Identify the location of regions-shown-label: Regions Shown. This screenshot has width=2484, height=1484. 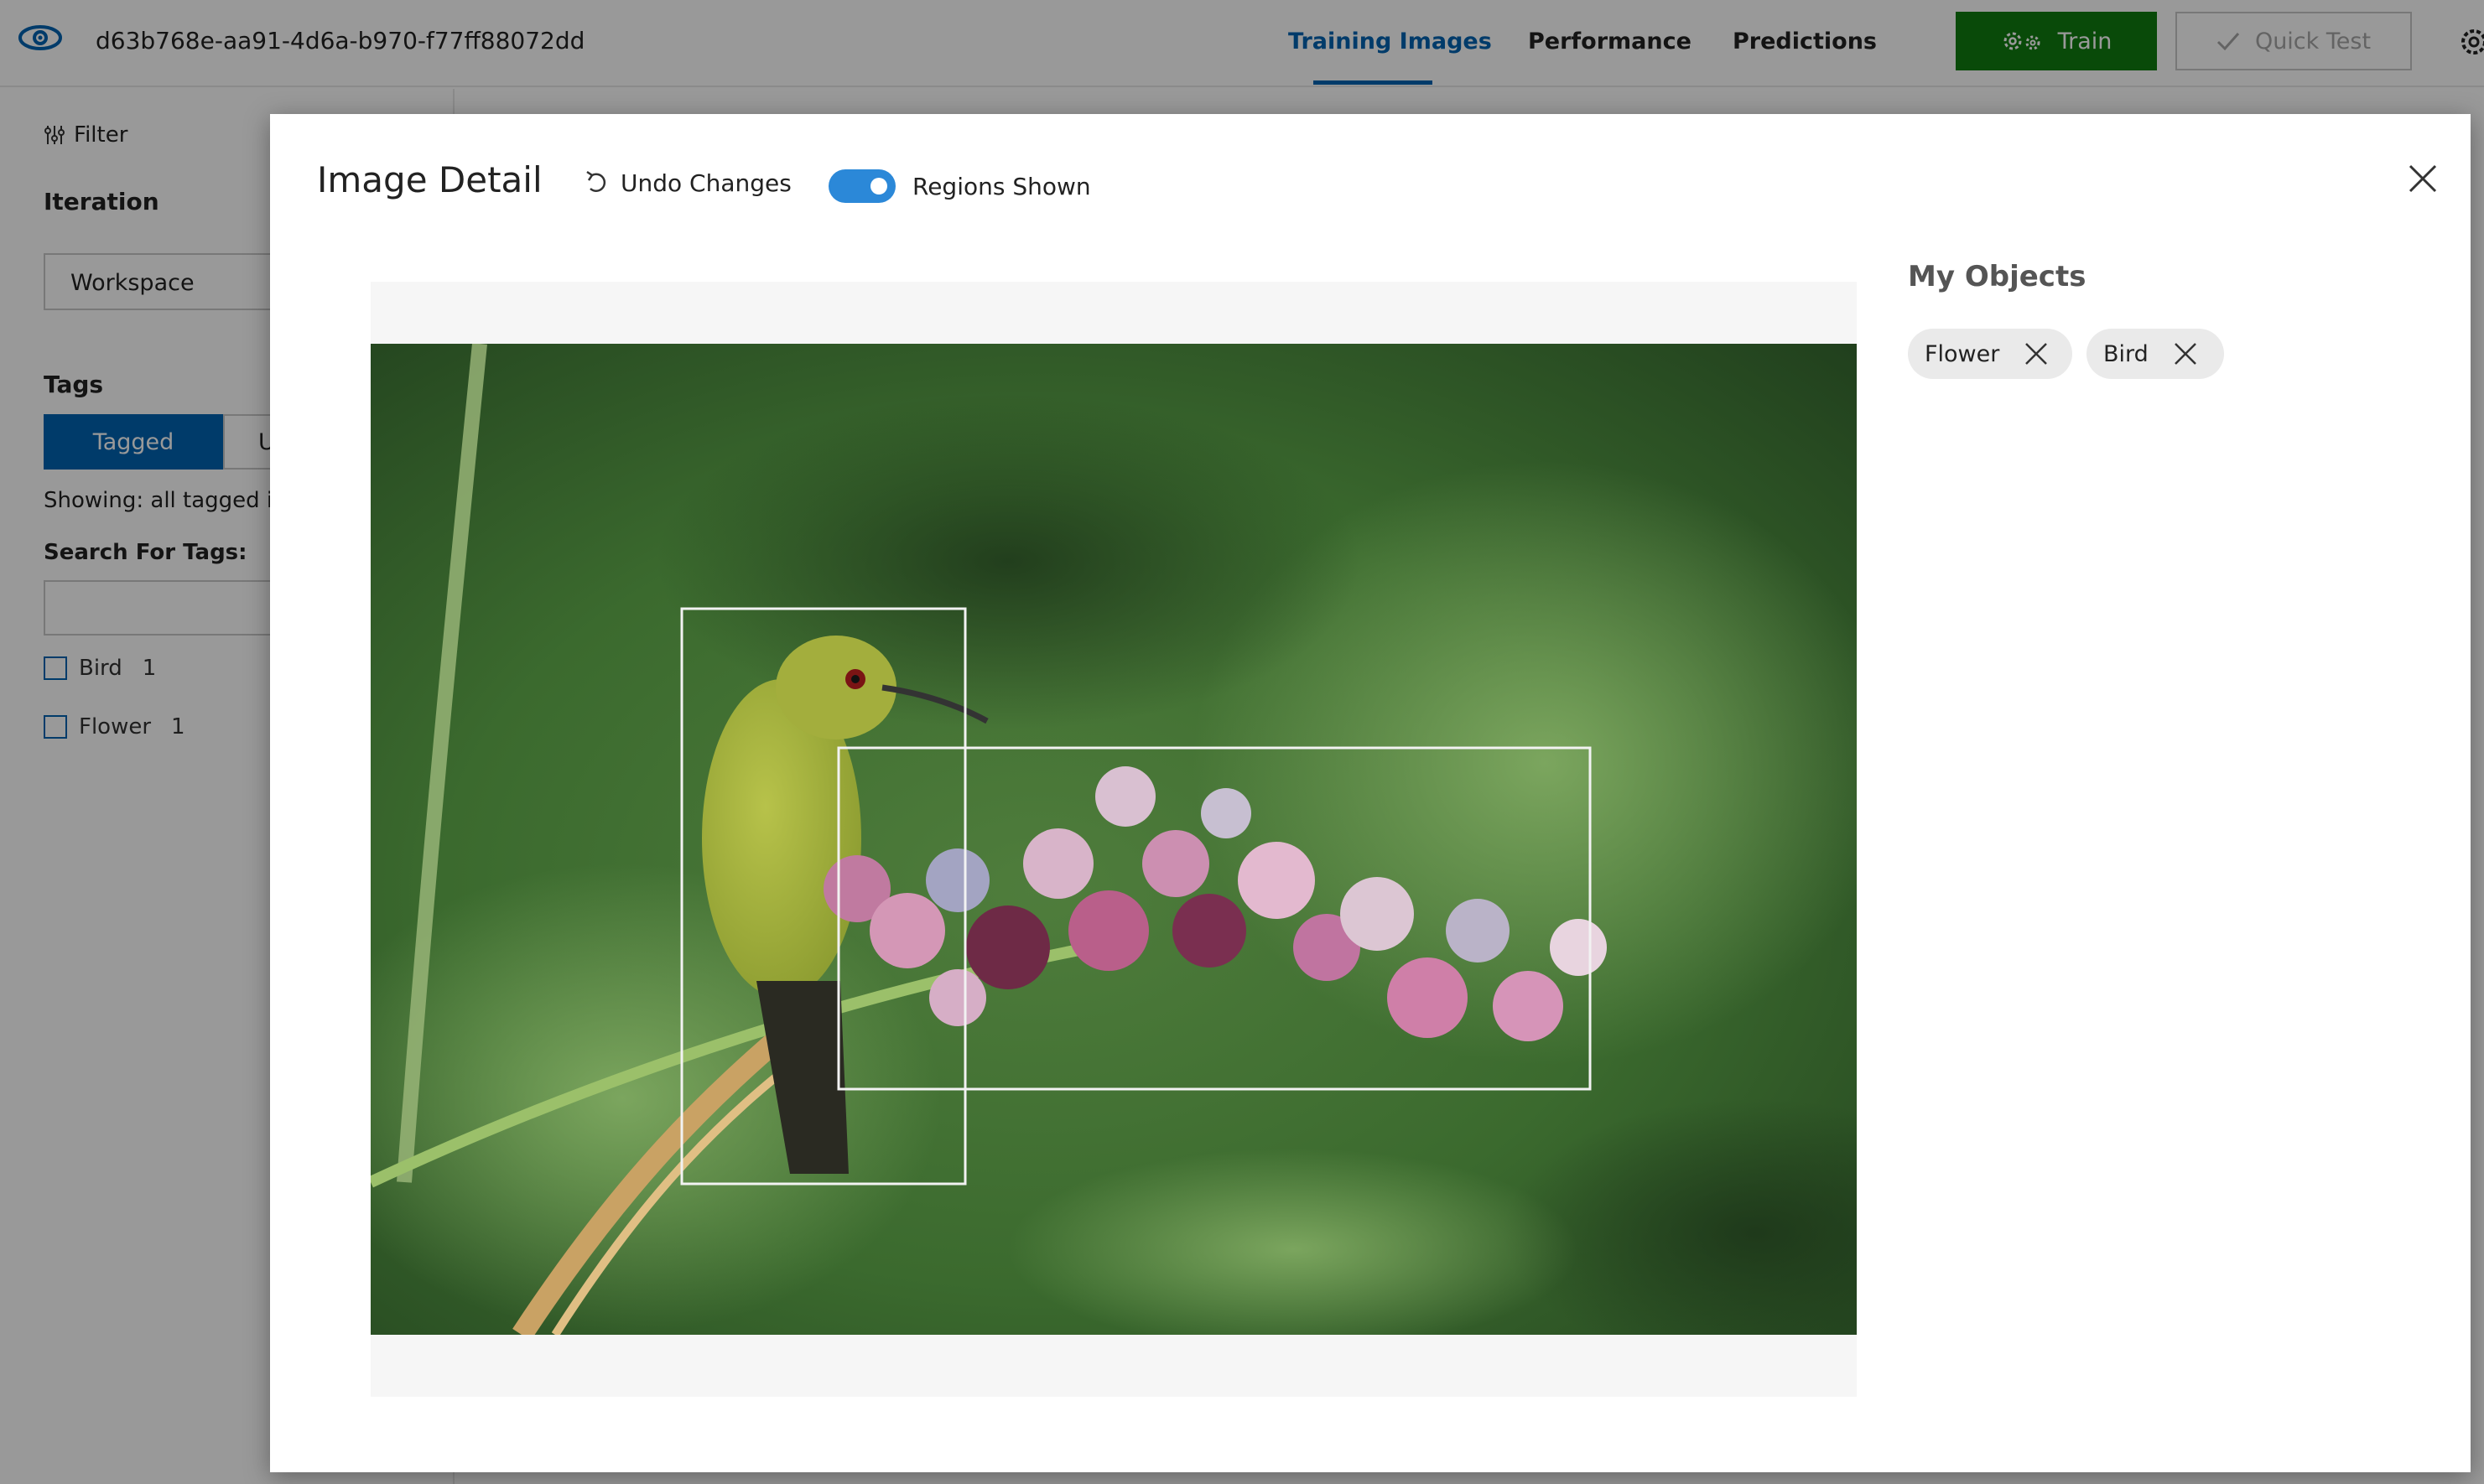
(1001, 186).